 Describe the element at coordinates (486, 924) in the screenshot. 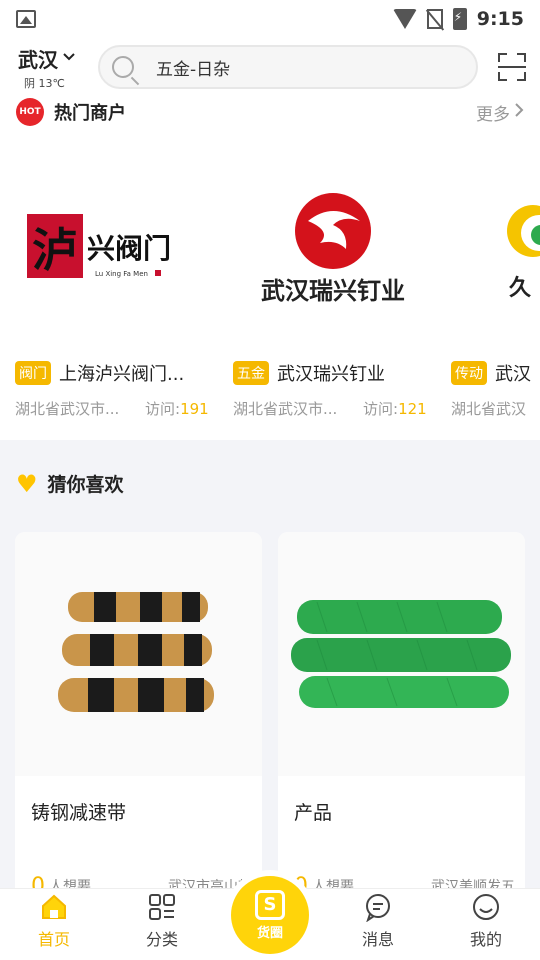

I see `nav-mine: 我的` at that location.